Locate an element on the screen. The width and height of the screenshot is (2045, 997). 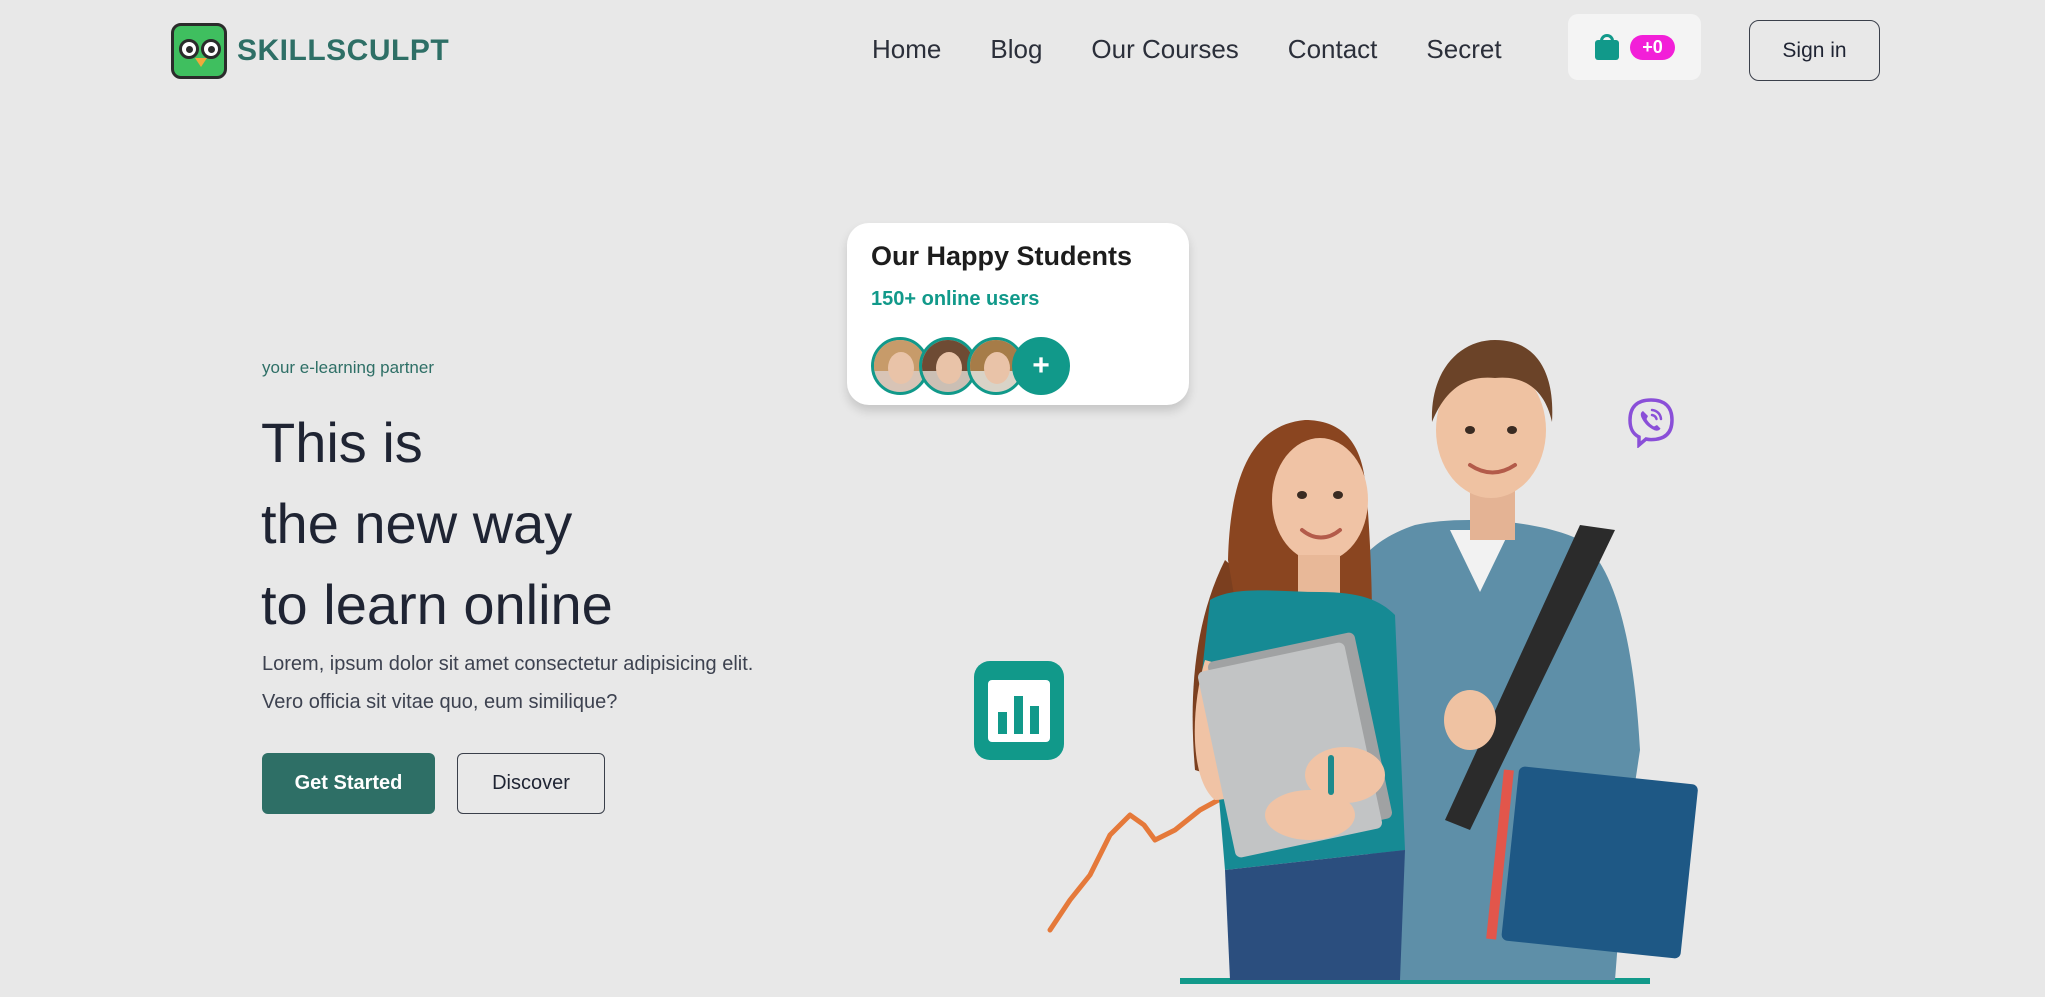
nav-blog: Blog is located at coordinates (1016, 49).